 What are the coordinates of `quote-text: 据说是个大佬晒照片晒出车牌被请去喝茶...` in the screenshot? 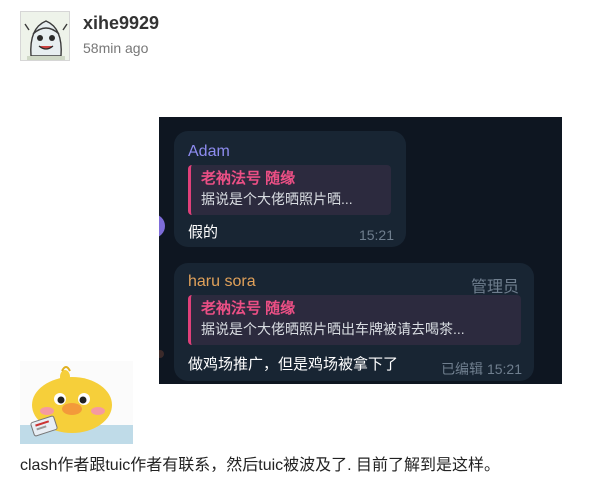 It's located at (333, 329).